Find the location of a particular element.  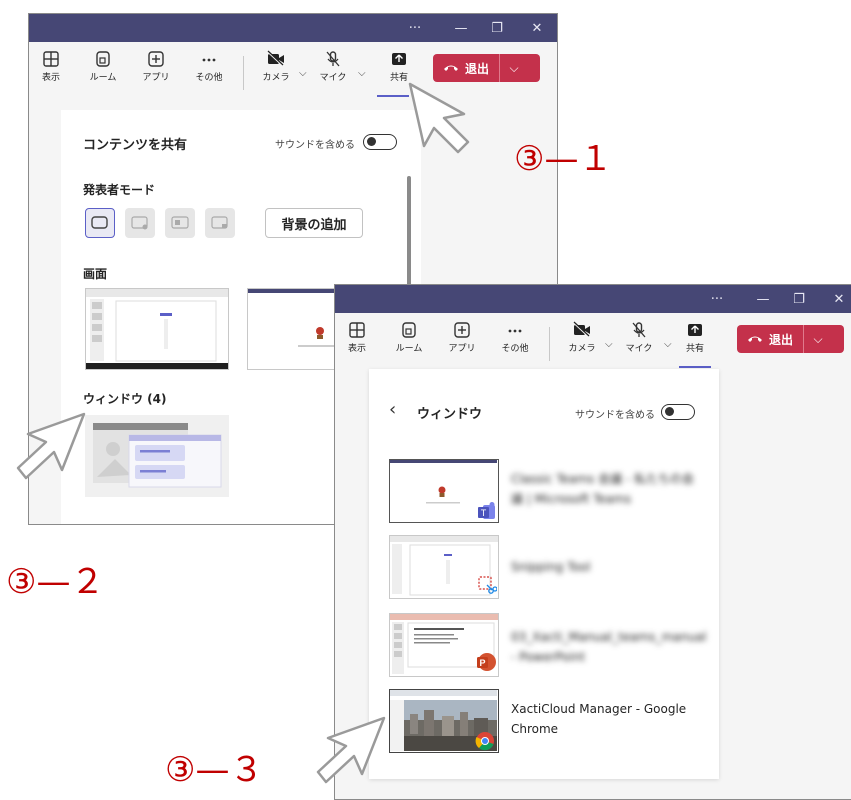

presenter-mode-reporter is located at coordinates (220, 223).